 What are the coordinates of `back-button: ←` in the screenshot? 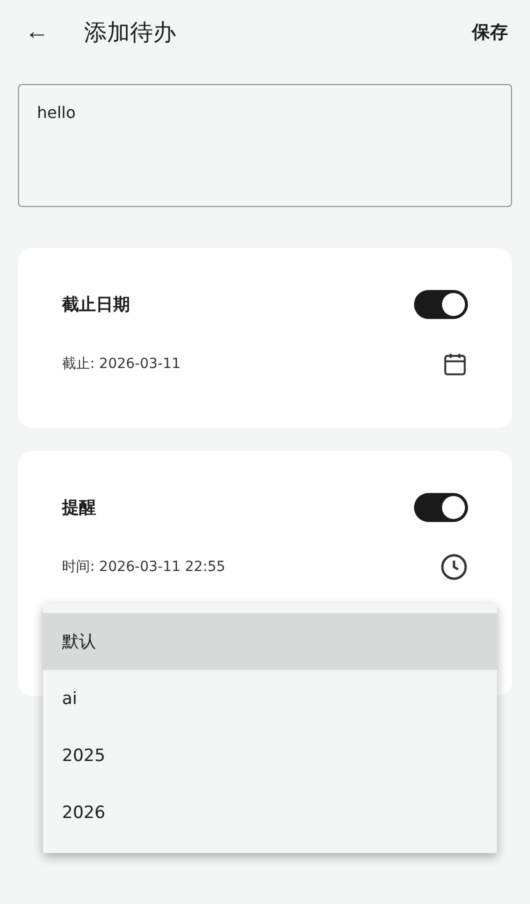 It's located at (37, 32).